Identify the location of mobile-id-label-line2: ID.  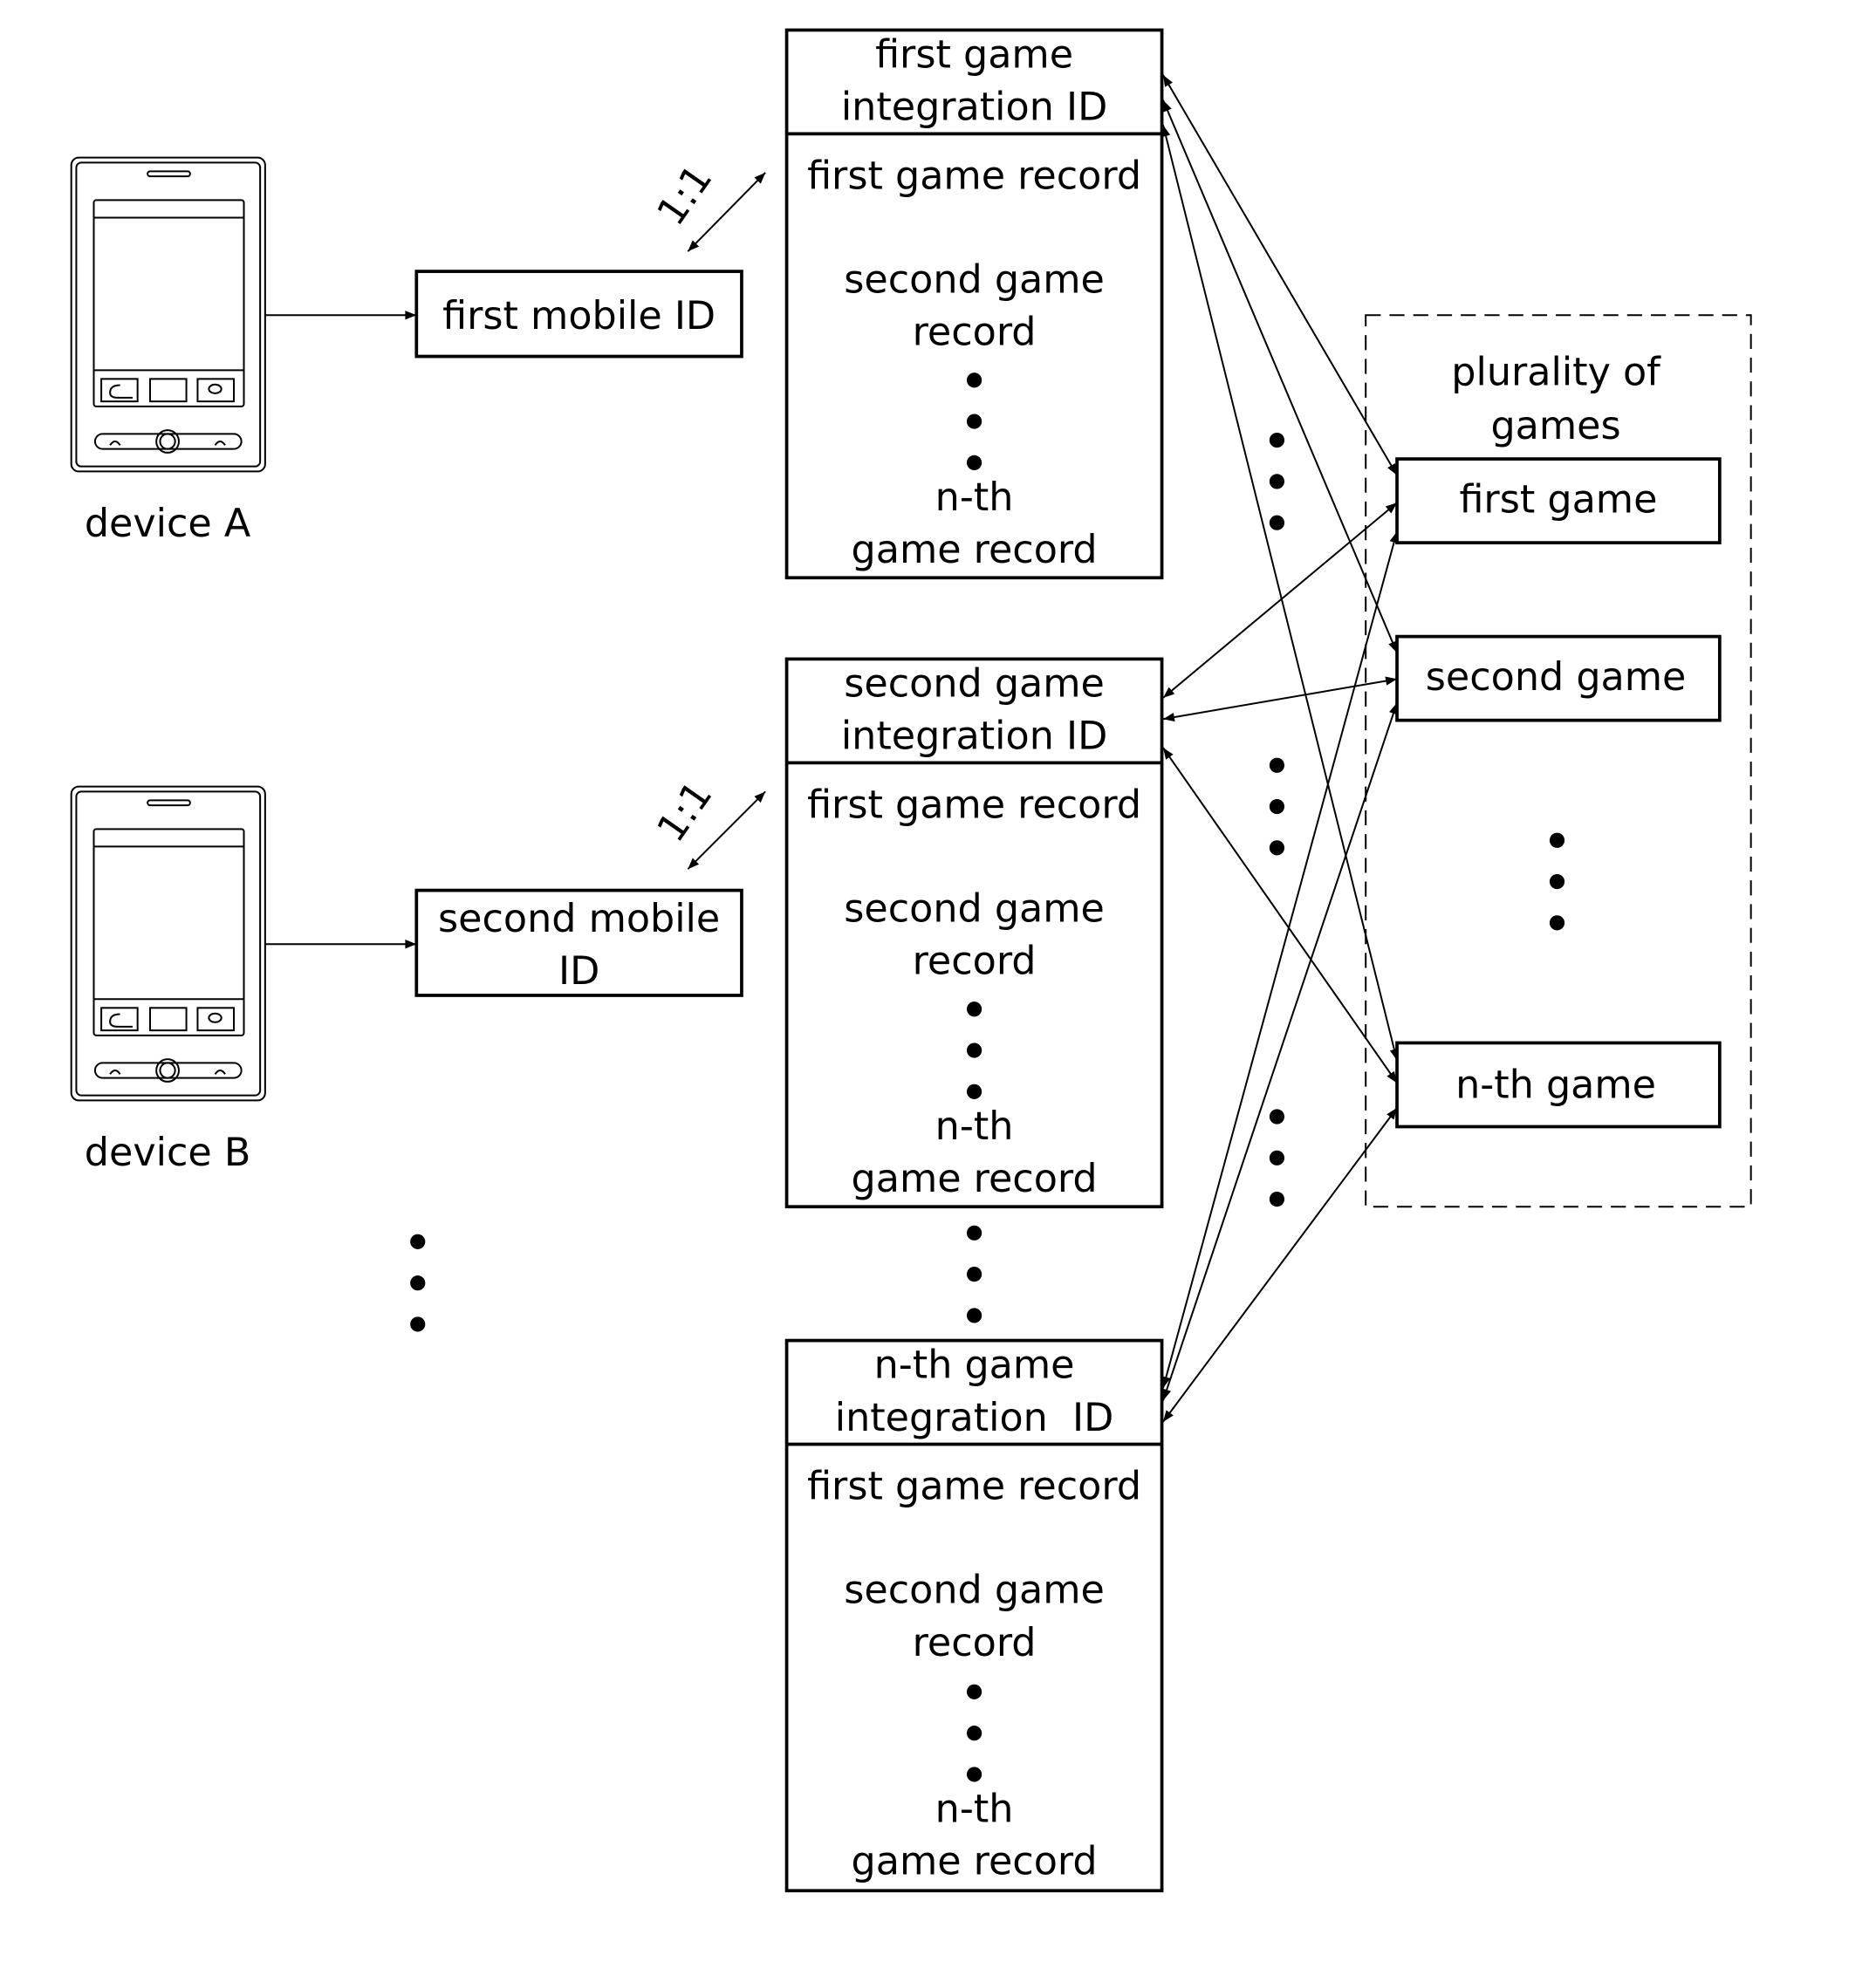
(578, 971).